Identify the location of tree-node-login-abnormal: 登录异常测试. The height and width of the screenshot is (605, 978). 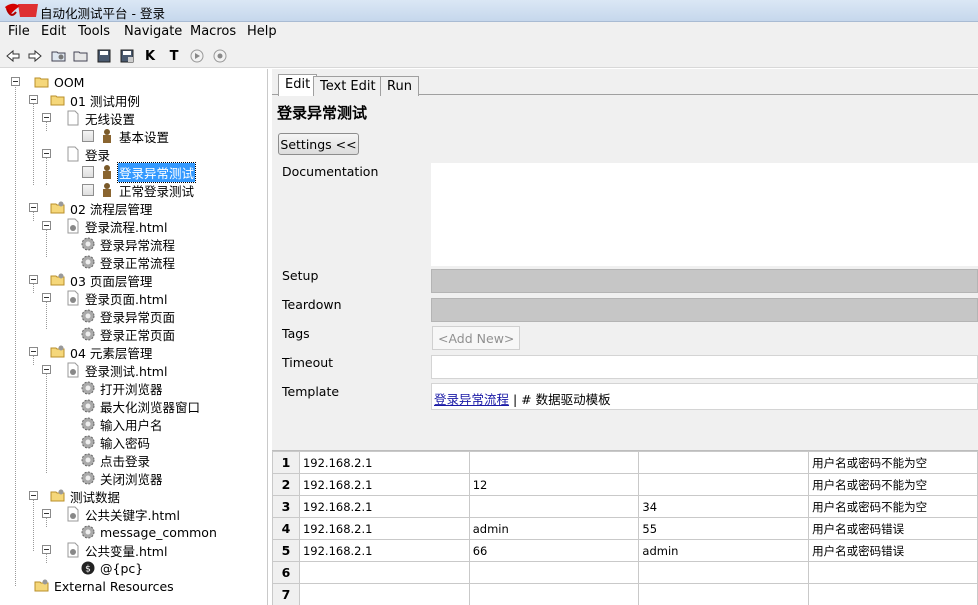
(139, 172).